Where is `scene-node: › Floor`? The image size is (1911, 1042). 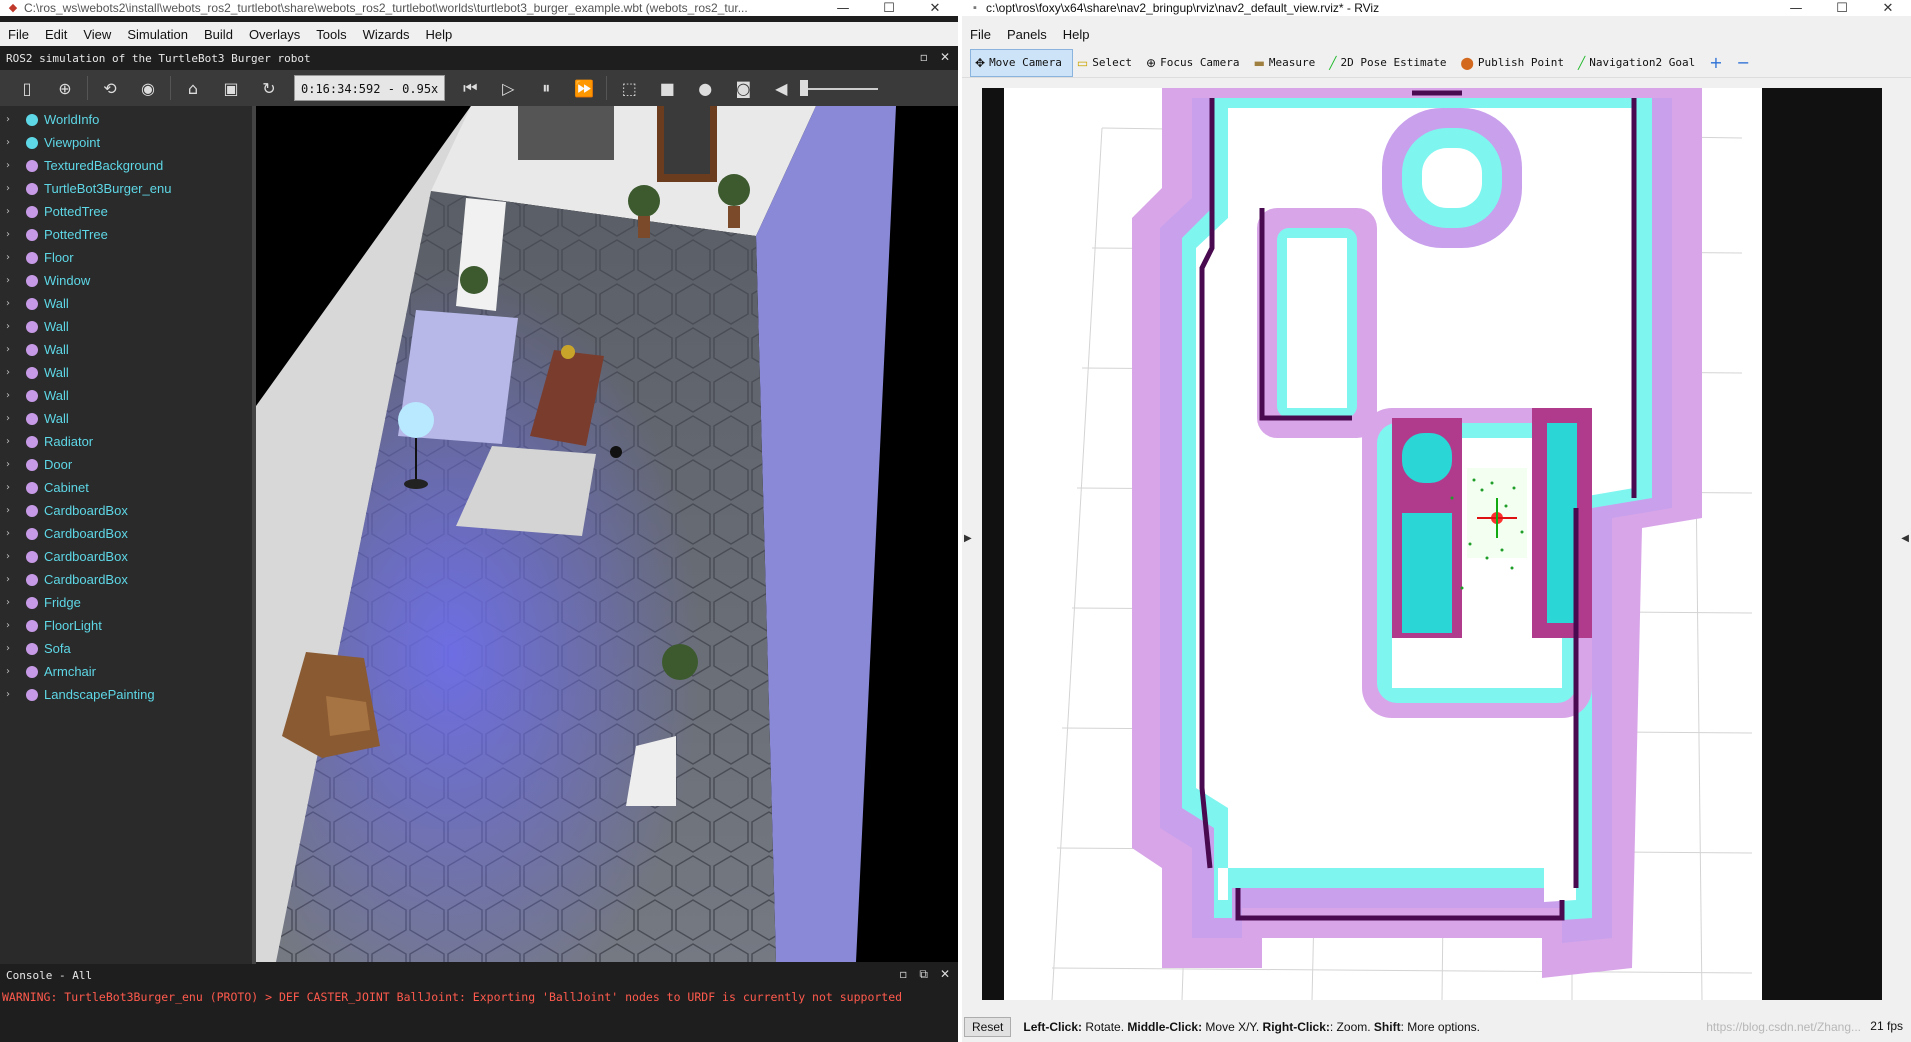
scene-node: › Floor is located at coordinates (126, 257).